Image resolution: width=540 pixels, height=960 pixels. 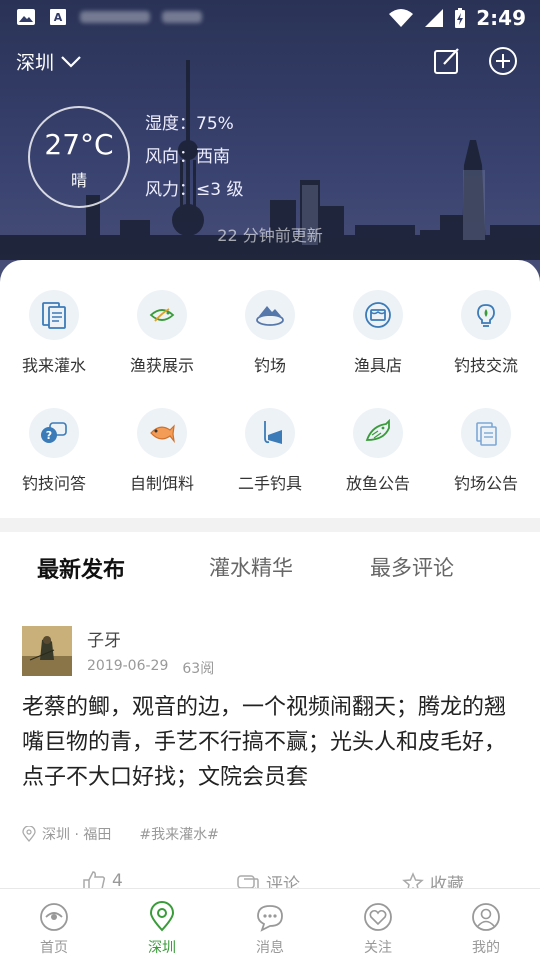 What do you see at coordinates (485, 365) in the screenshot?
I see `menu-label: 钓技交流` at bounding box center [485, 365].